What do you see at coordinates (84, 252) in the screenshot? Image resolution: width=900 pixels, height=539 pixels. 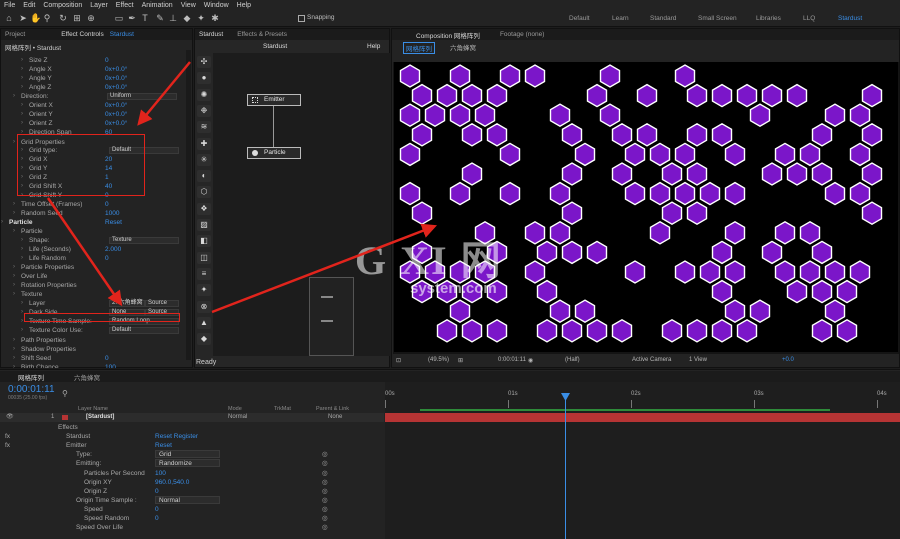 I see `arrow-to-texture-sample` at bounding box center [84, 252].